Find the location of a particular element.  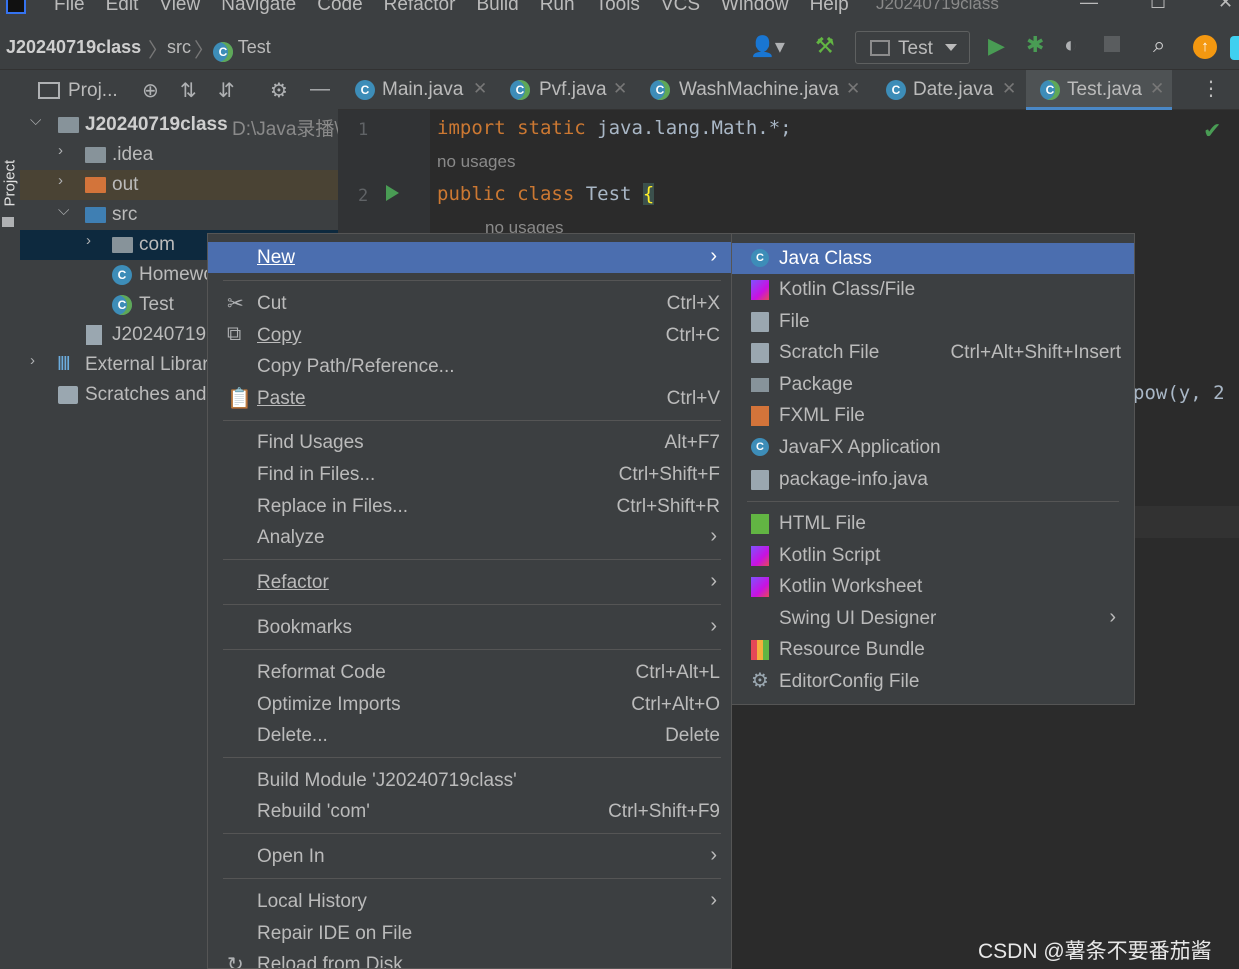

search-icon: ⌕ is located at coordinates (1159, 45).